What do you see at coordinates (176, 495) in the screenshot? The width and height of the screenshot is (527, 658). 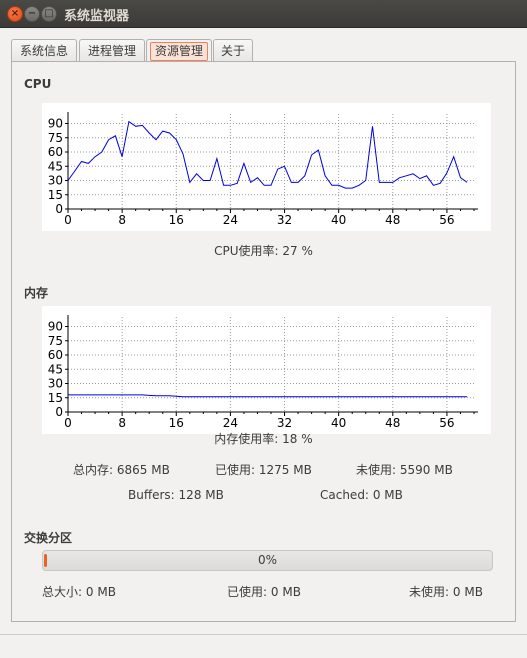 I see `memory-buffers: Buffers: 128 MB` at bounding box center [176, 495].